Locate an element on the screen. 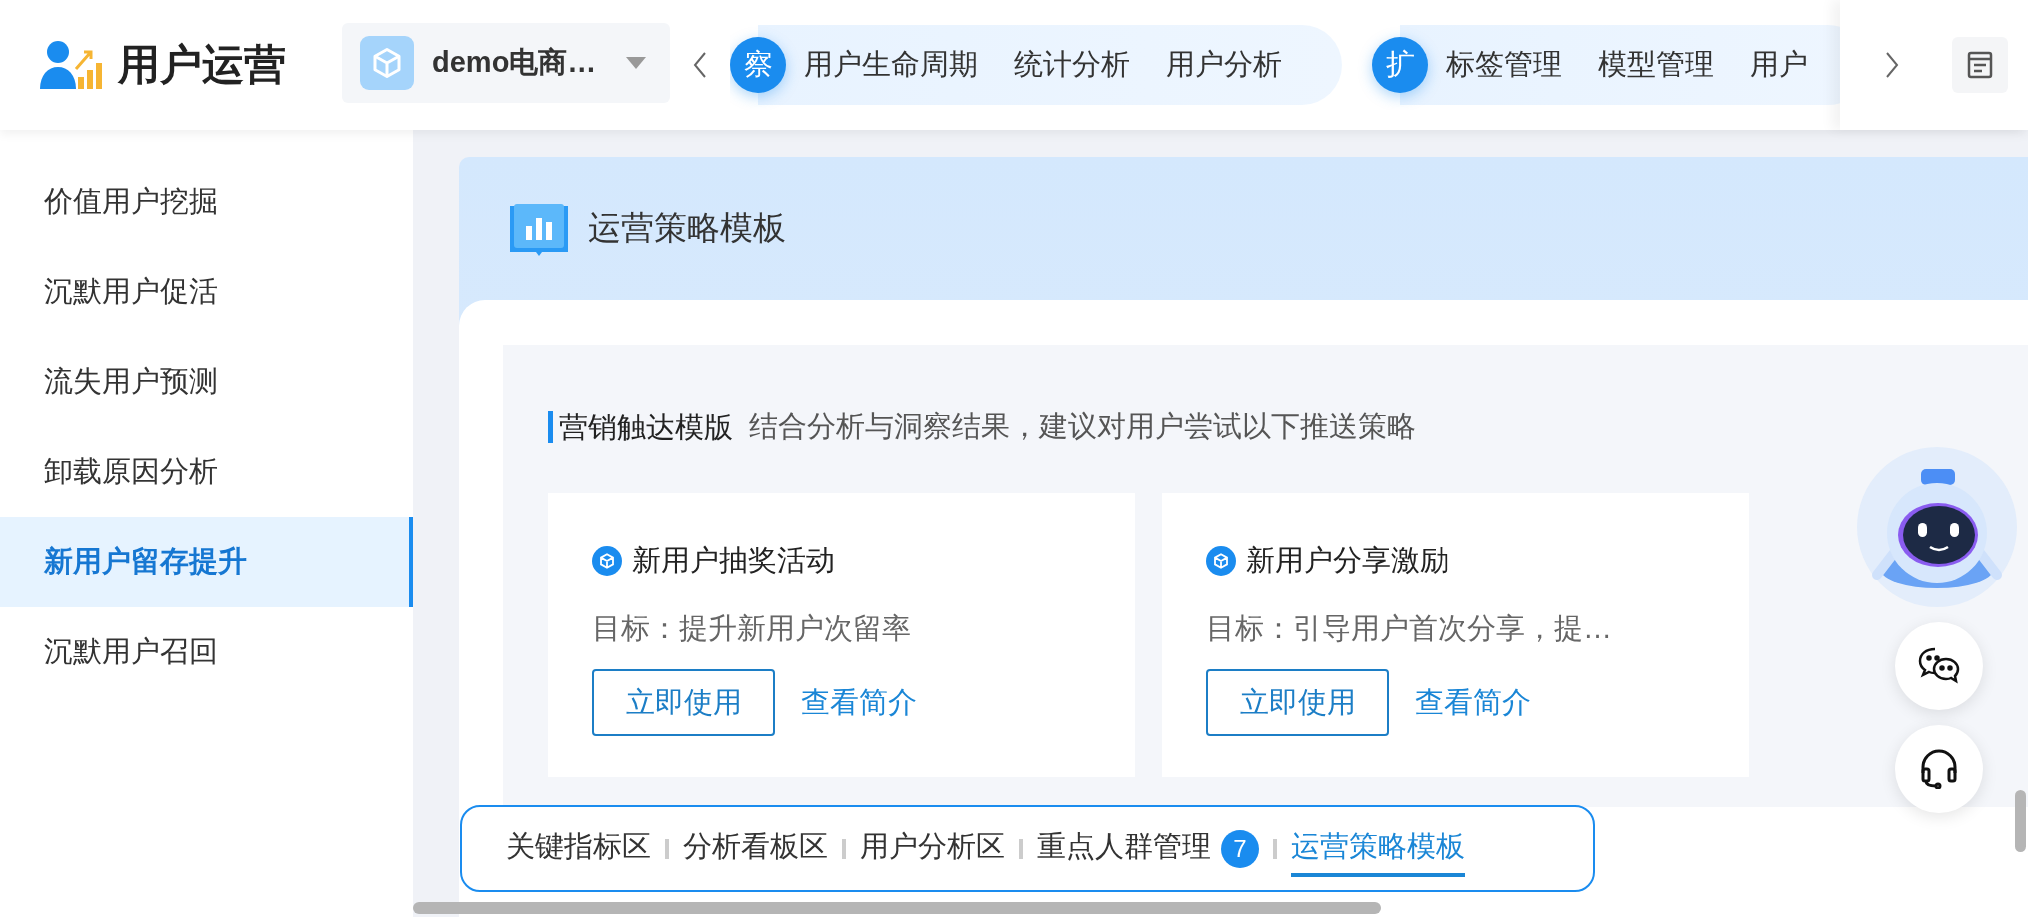 The height and width of the screenshot is (917, 2028). count-badge: 7 is located at coordinates (1240, 848).